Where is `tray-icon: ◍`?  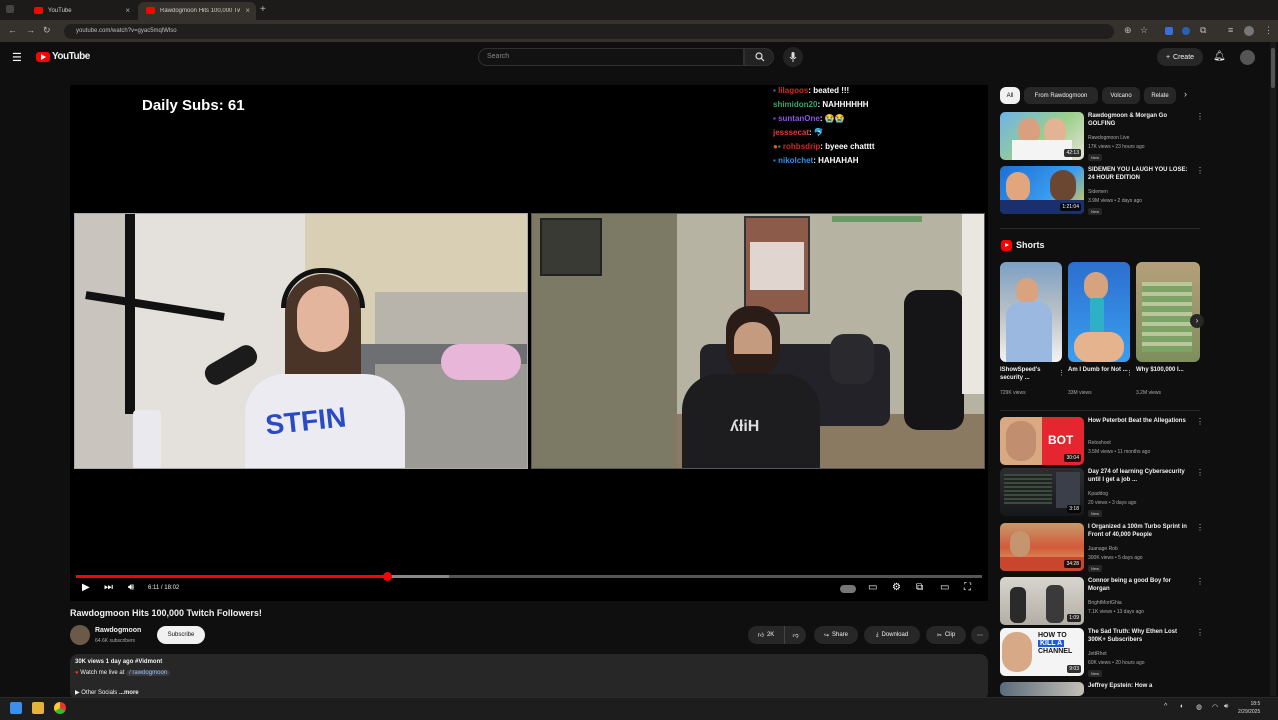
tray-icon: ◍ is located at coordinates (1199, 707).